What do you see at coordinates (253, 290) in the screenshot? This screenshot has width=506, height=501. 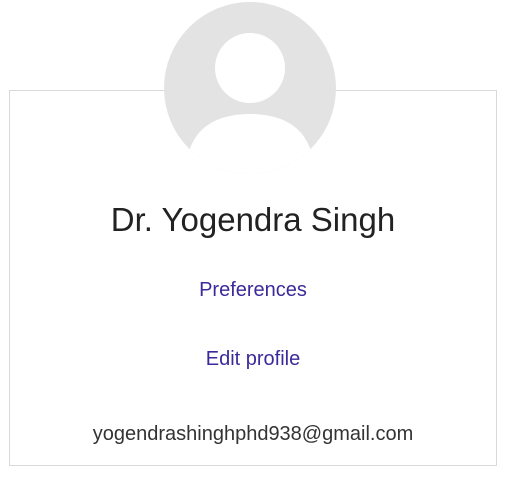 I see `preferences-link: Preferences` at bounding box center [253, 290].